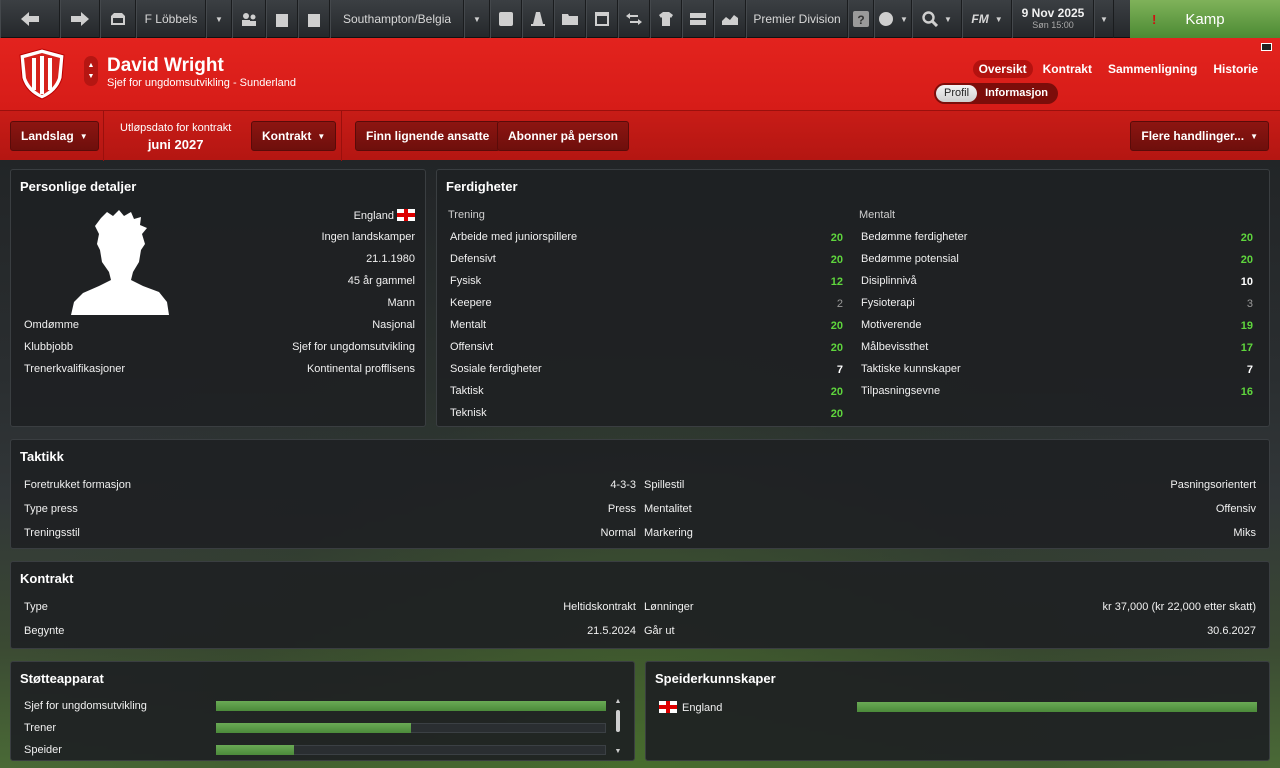 This screenshot has height=768, width=1280. What do you see at coordinates (85, 706) in the screenshot?
I see `support-staff-label: Sjef for ungdomsutvikling` at bounding box center [85, 706].